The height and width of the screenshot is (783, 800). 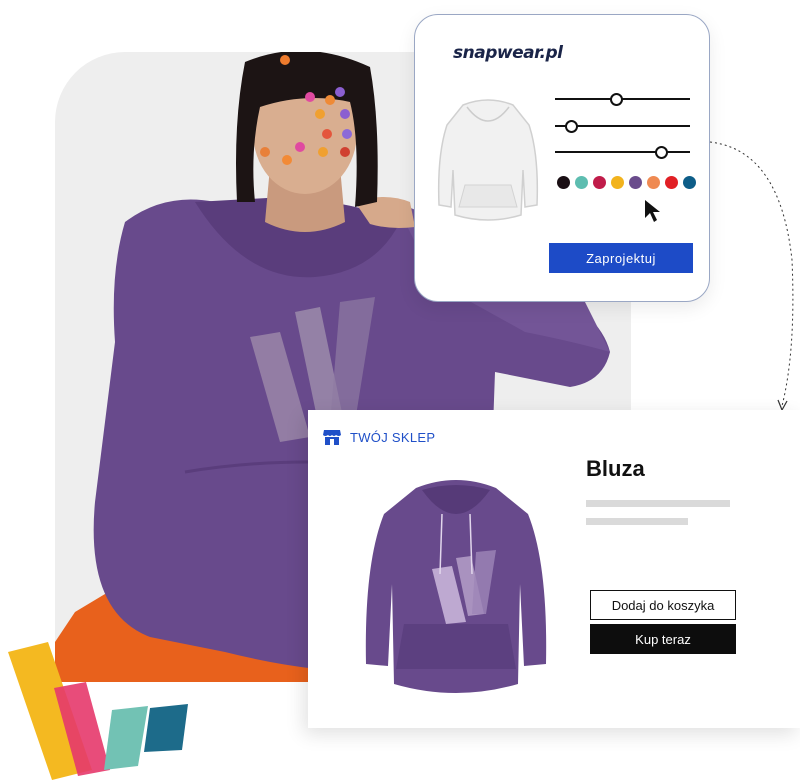 I want to click on brand-w-logo, so click(x=98, y=711).